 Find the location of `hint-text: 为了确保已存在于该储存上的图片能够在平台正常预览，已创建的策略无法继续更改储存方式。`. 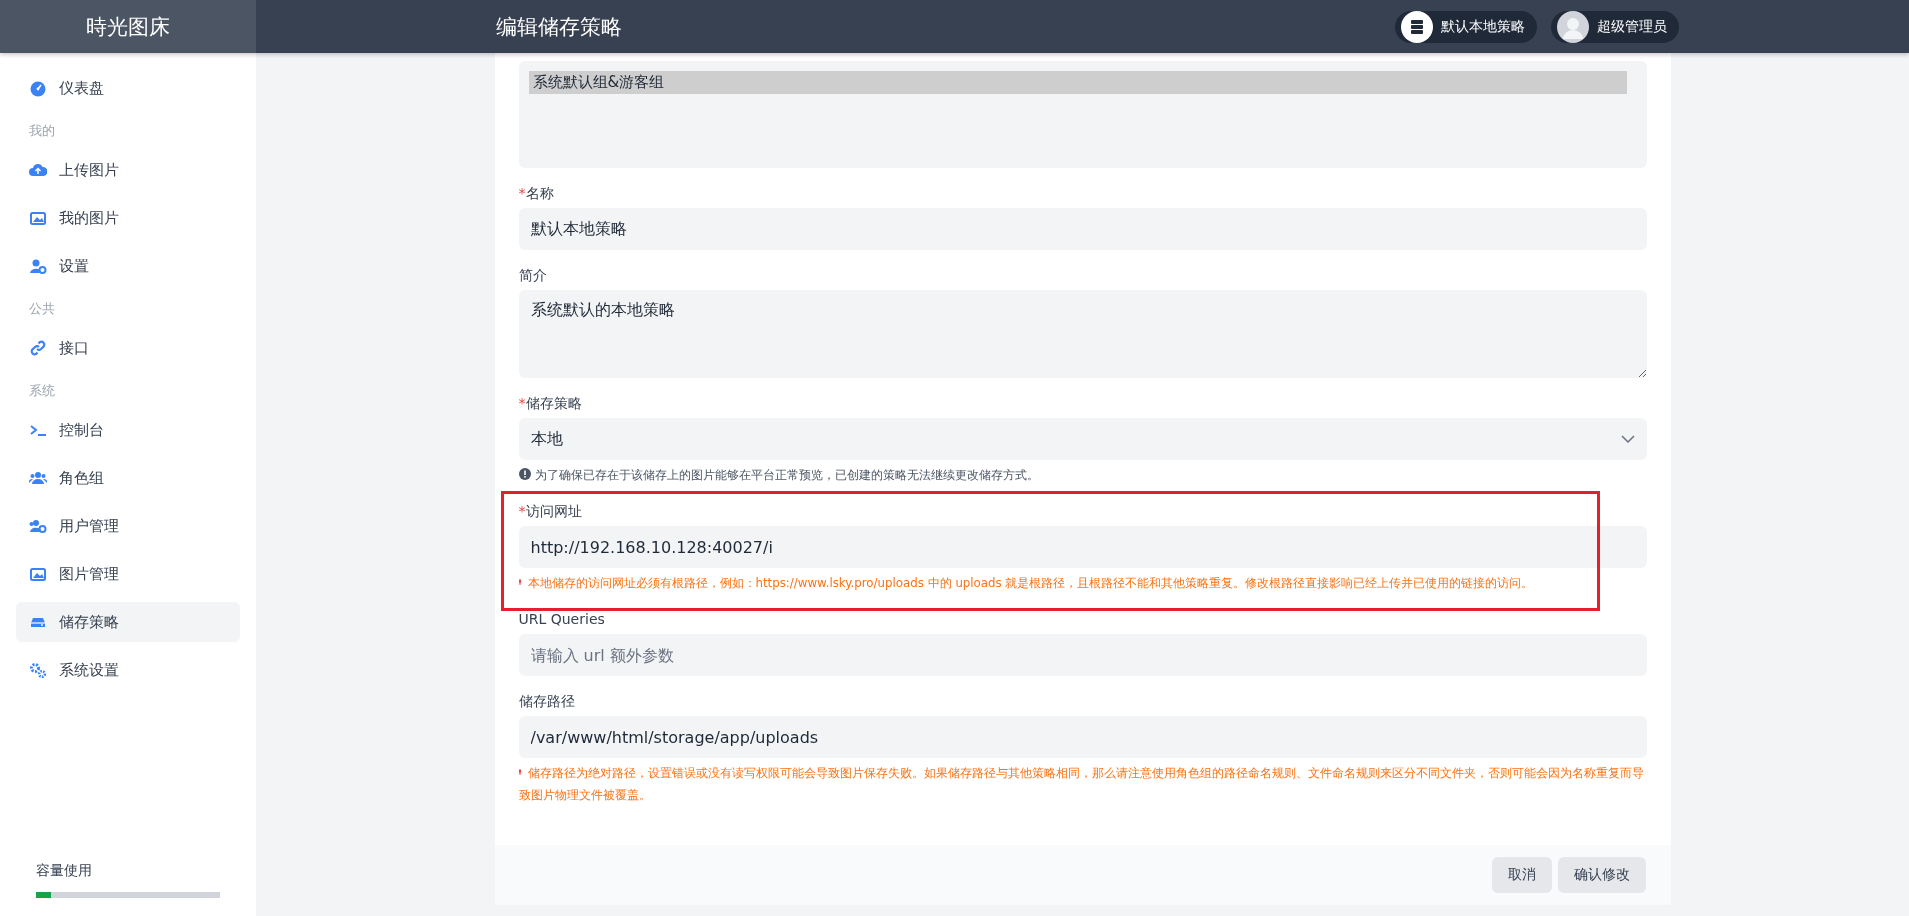

hint-text: 为了确保已存在于该储存上的图片能够在平台正常预览，已创建的策略无法继续更改储存方式。 is located at coordinates (1082, 475).